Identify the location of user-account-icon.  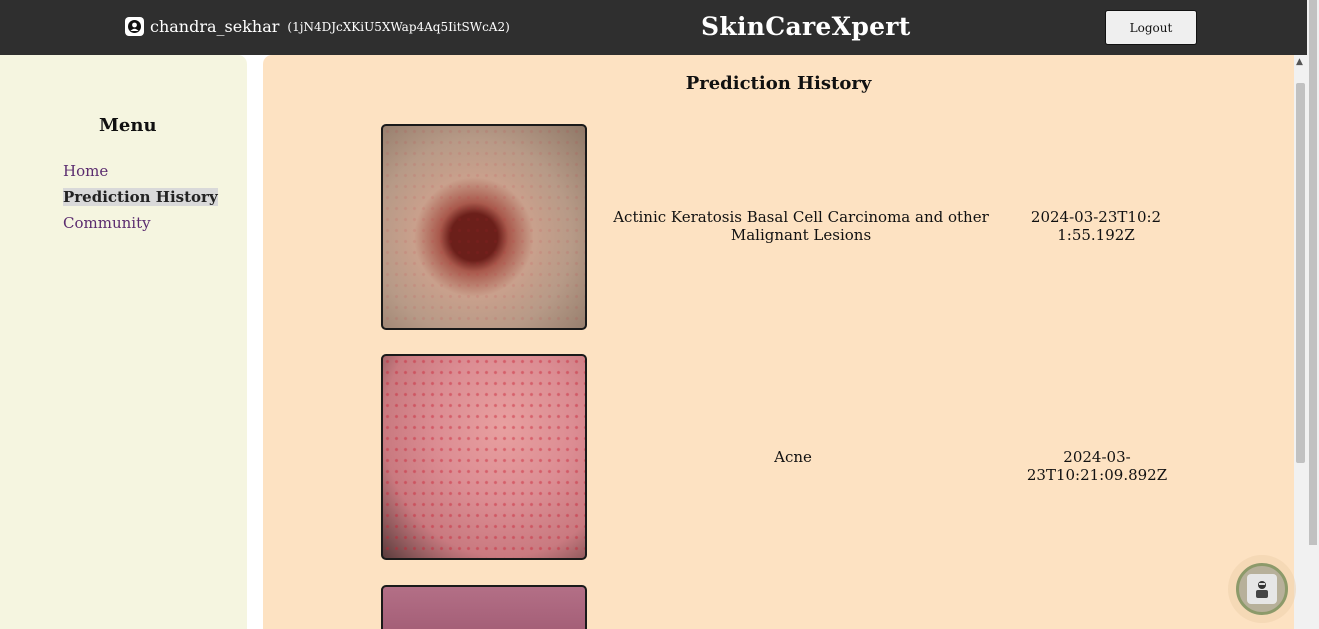
(134, 26).